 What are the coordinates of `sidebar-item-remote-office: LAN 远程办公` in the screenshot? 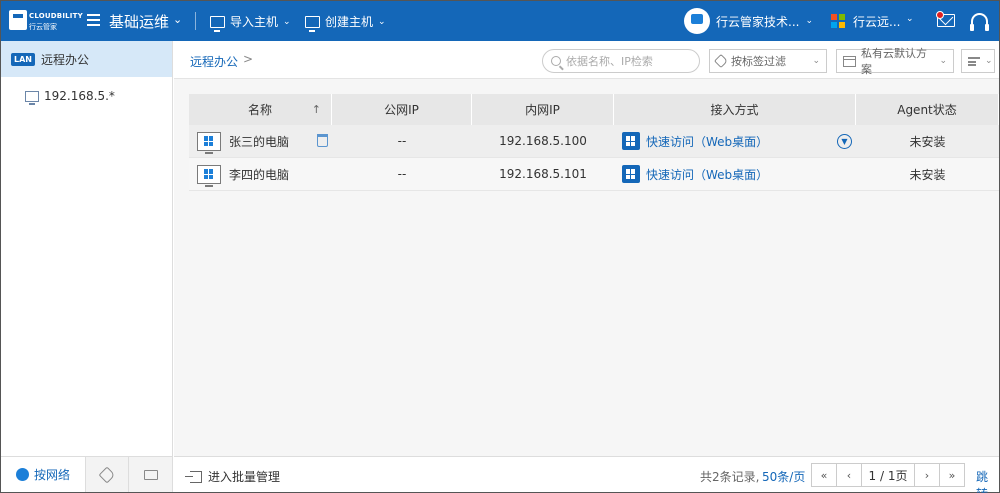 It's located at (86, 59).